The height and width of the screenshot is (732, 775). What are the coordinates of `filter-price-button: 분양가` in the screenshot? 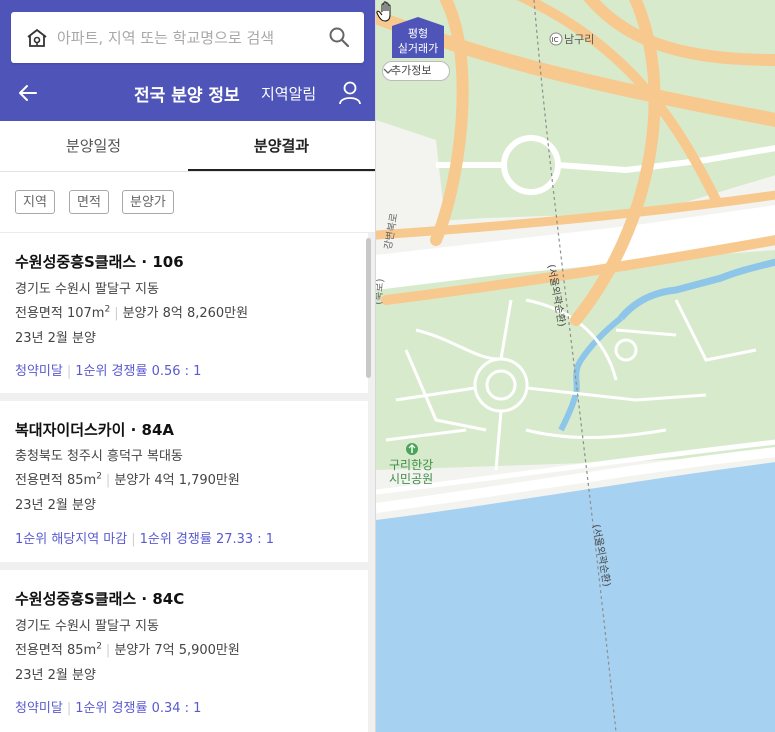 It's located at (148, 202).